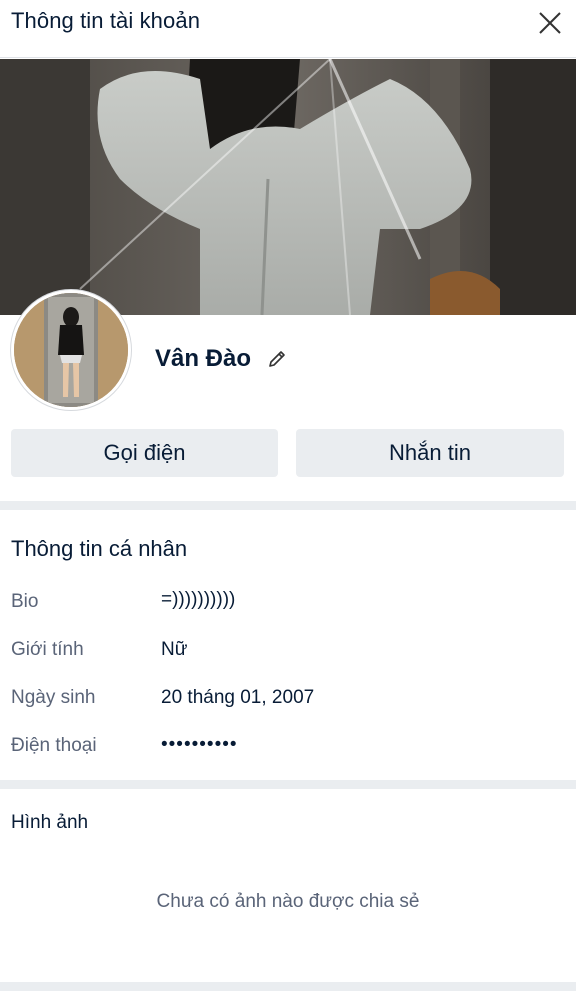 The height and width of the screenshot is (1005, 576). I want to click on call-button: Gọi điện, so click(144, 453).